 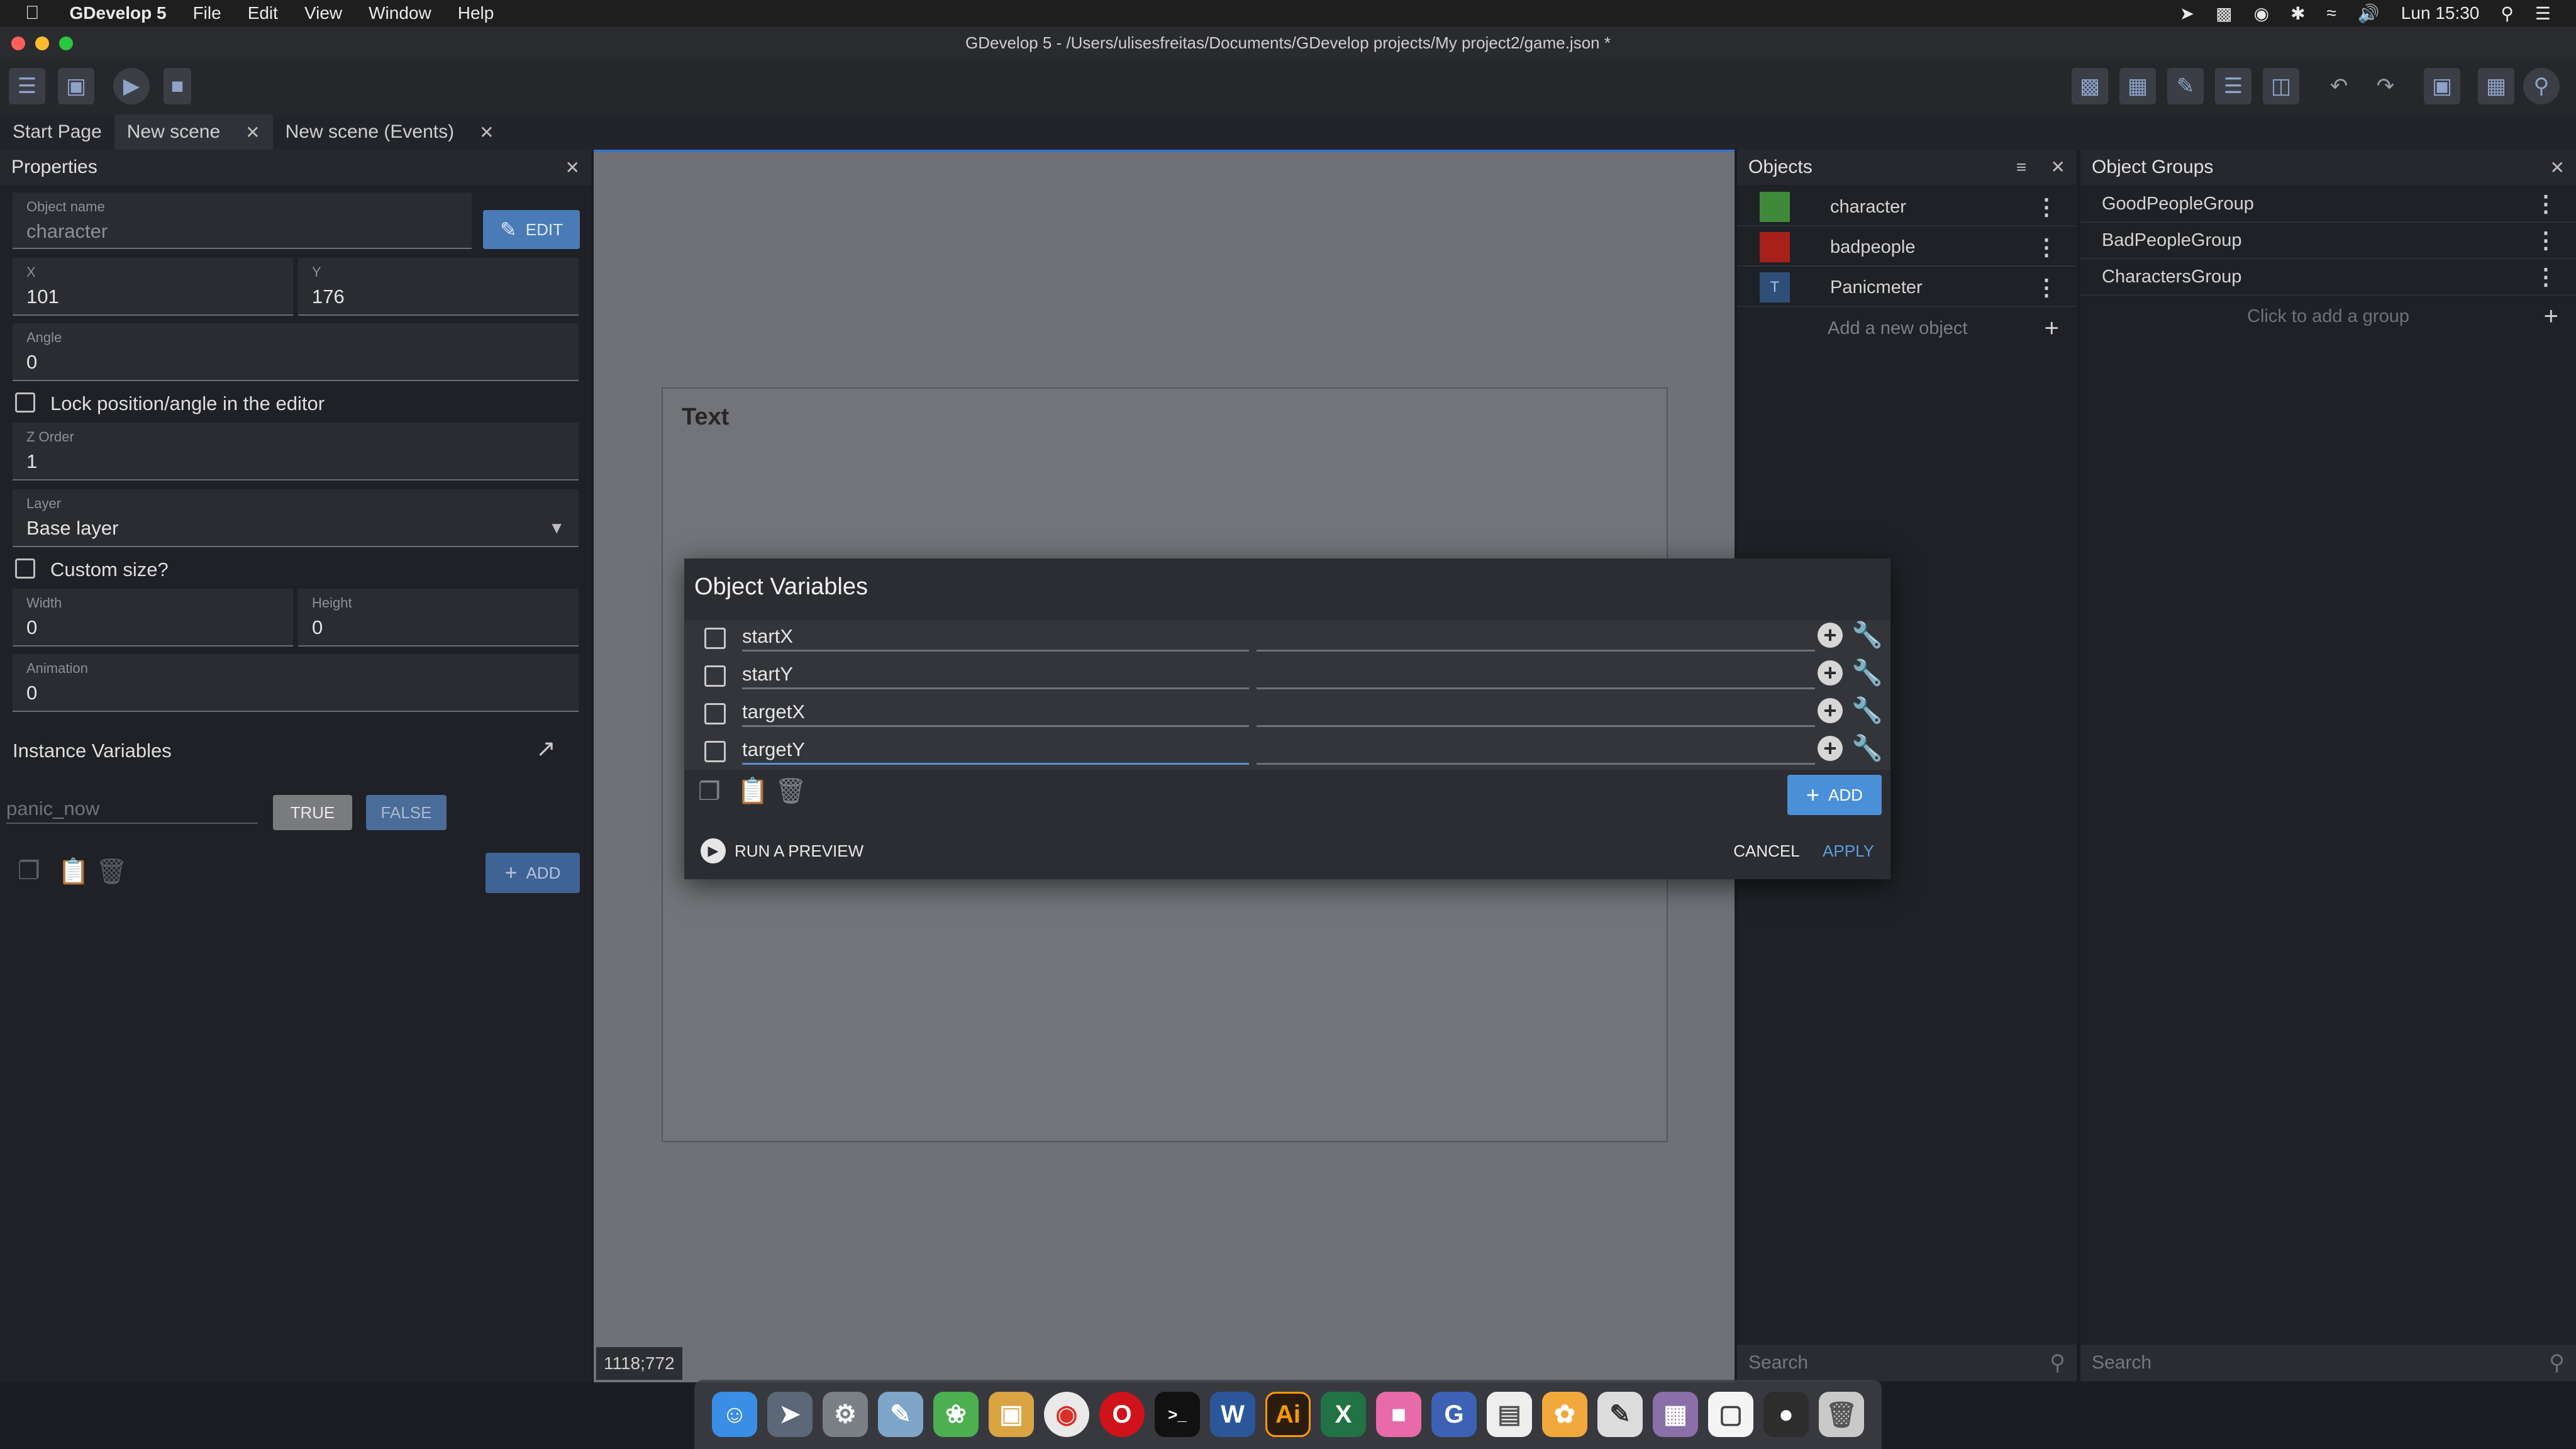 What do you see at coordinates (438, 618) in the screenshot?
I see `height-field: Height 0` at bounding box center [438, 618].